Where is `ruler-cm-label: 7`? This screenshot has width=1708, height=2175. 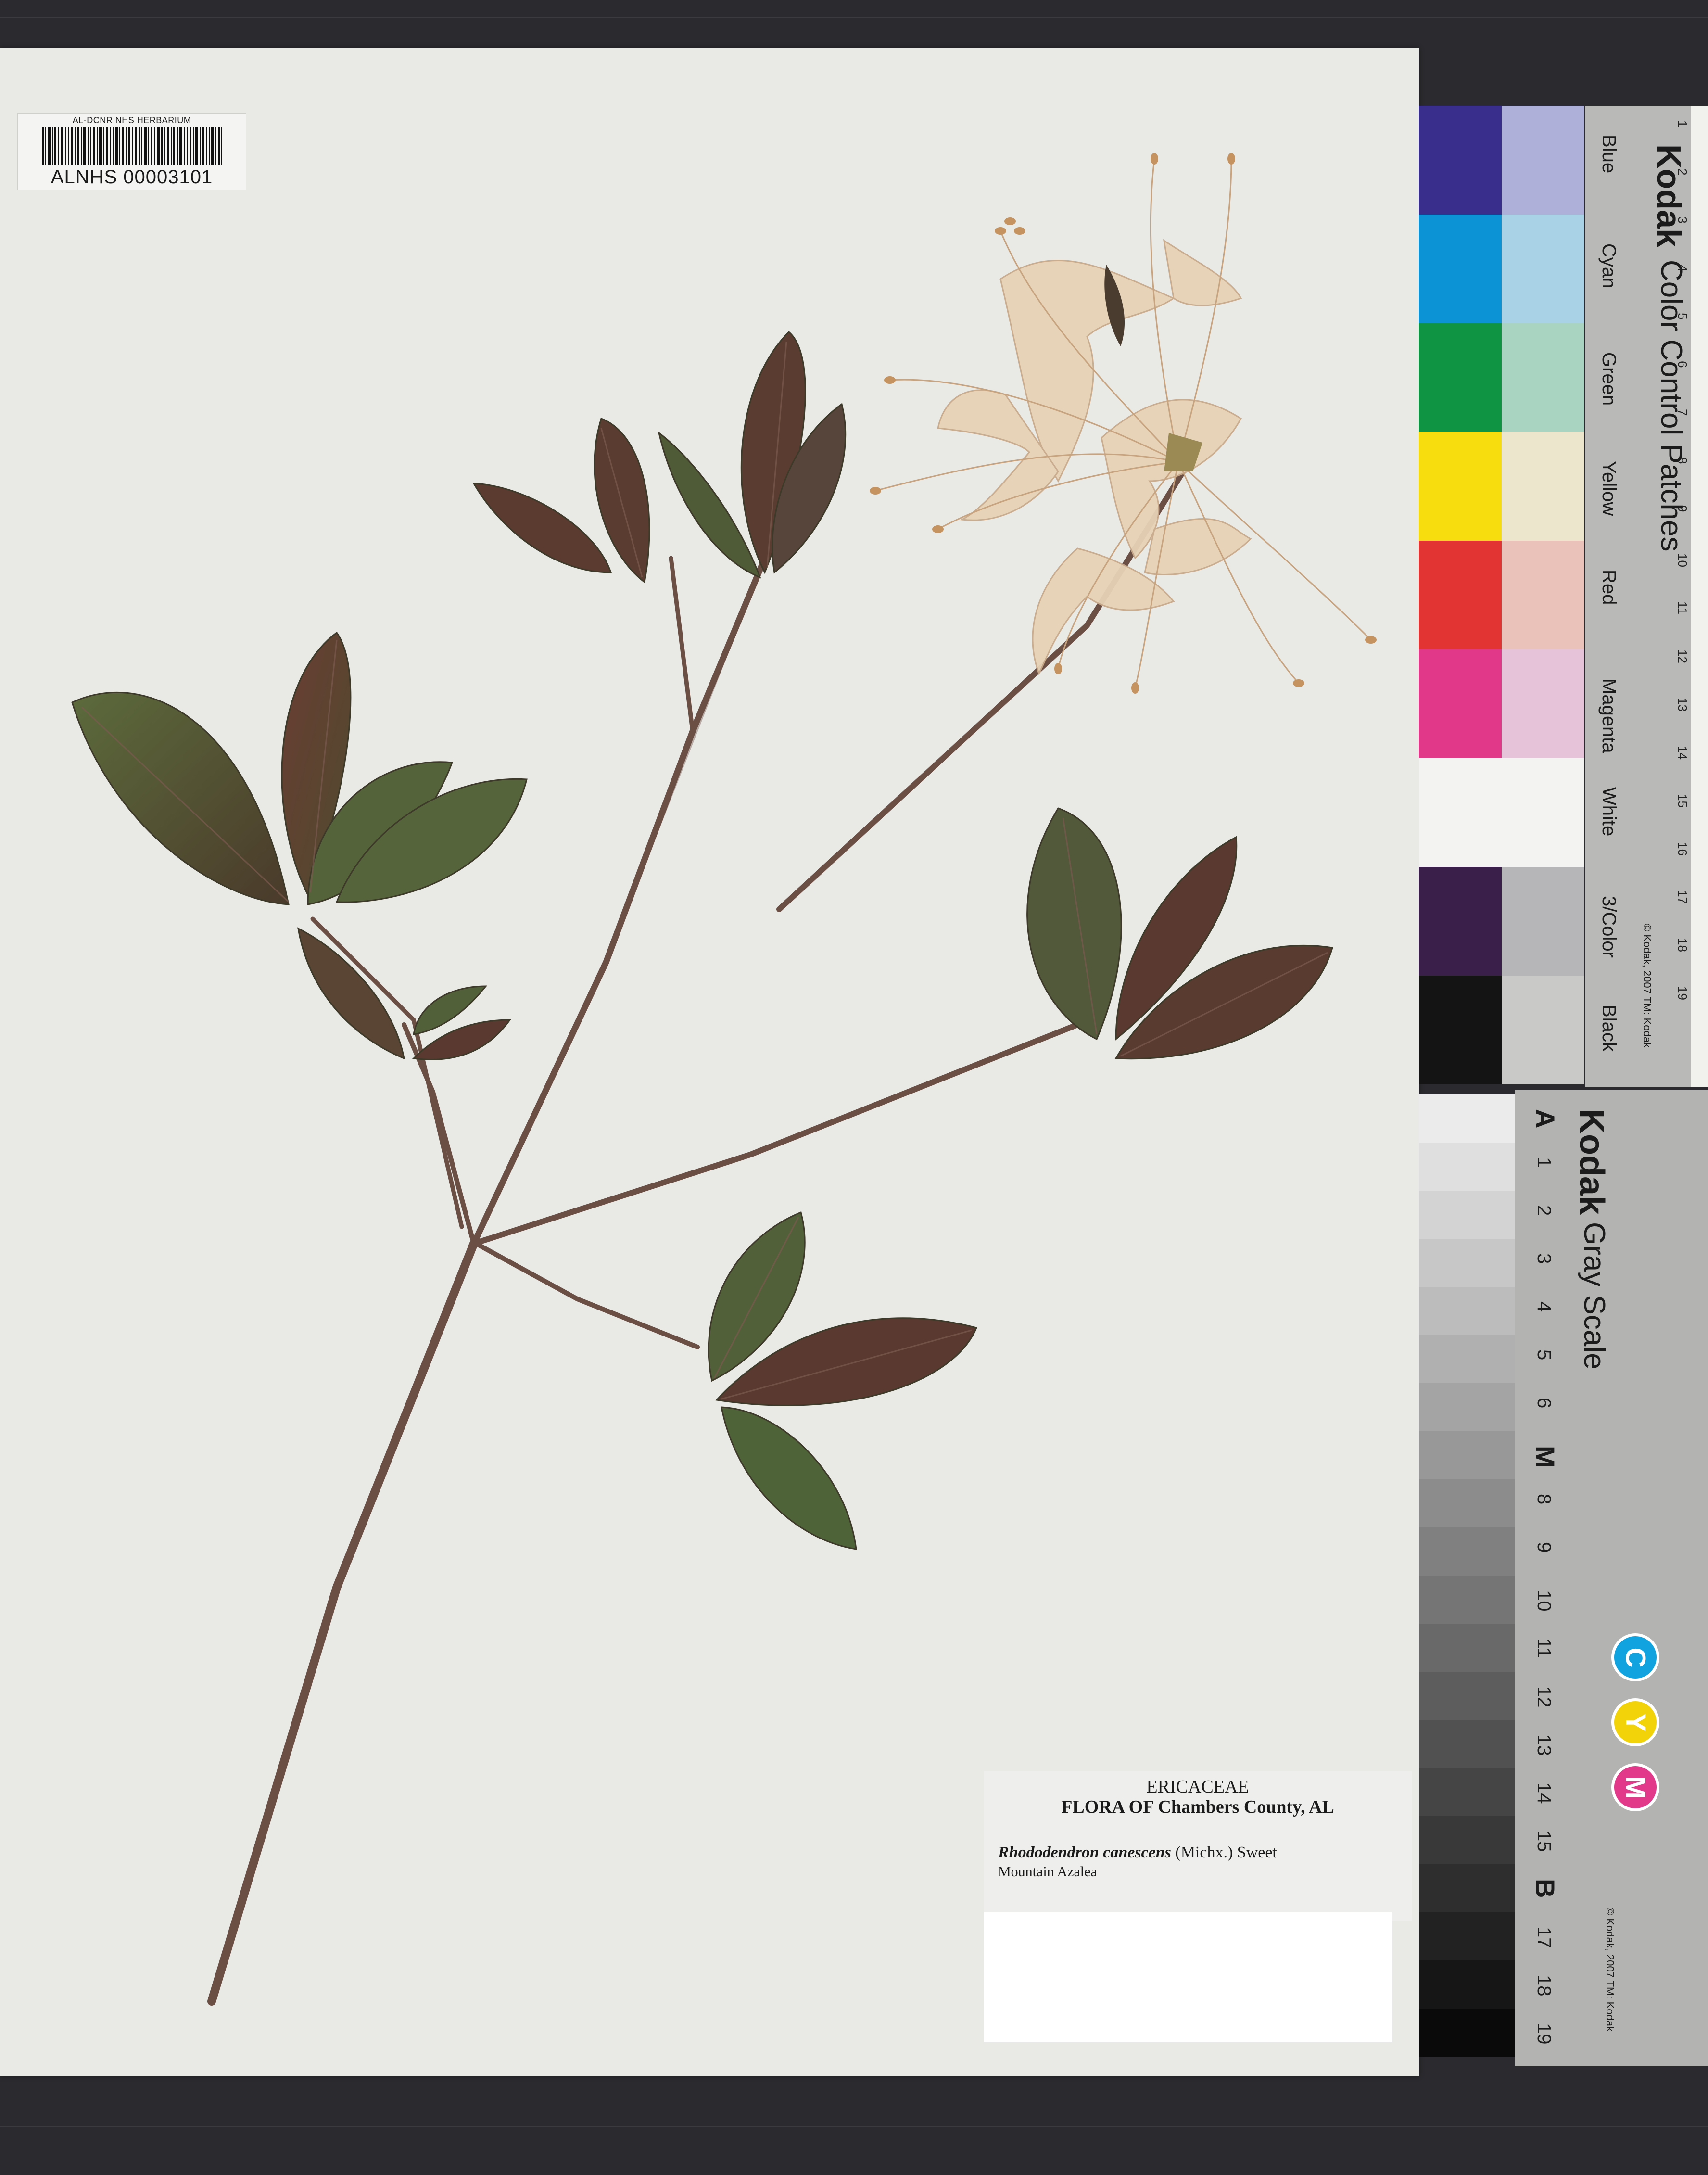 ruler-cm-label: 7 is located at coordinates (1682, 412).